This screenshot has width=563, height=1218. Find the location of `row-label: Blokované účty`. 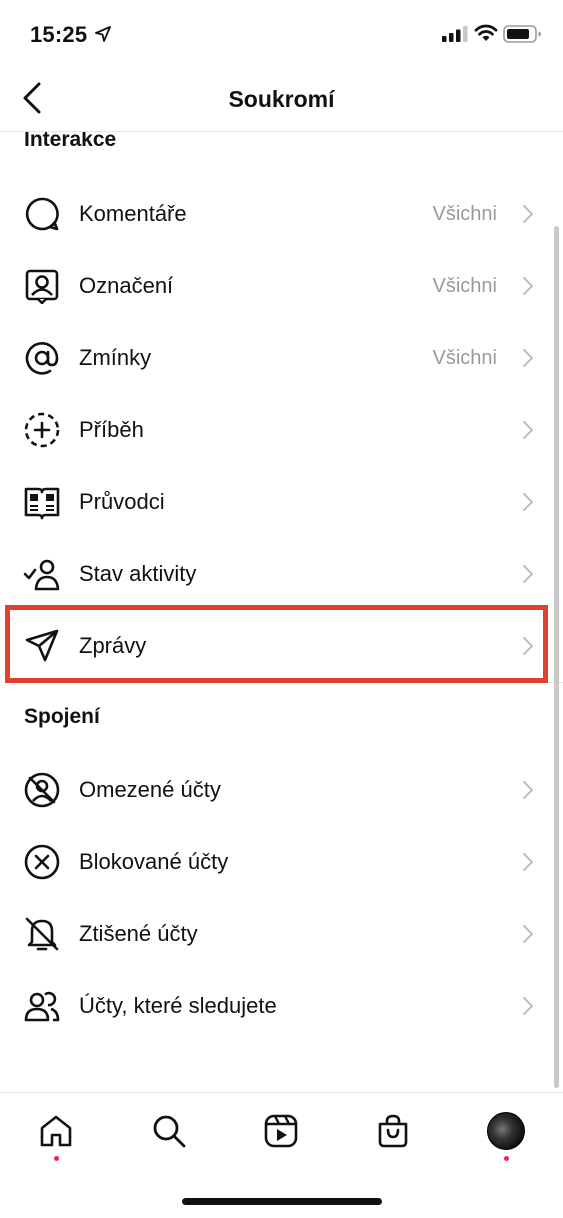

row-label: Blokované účty is located at coordinates (154, 861).